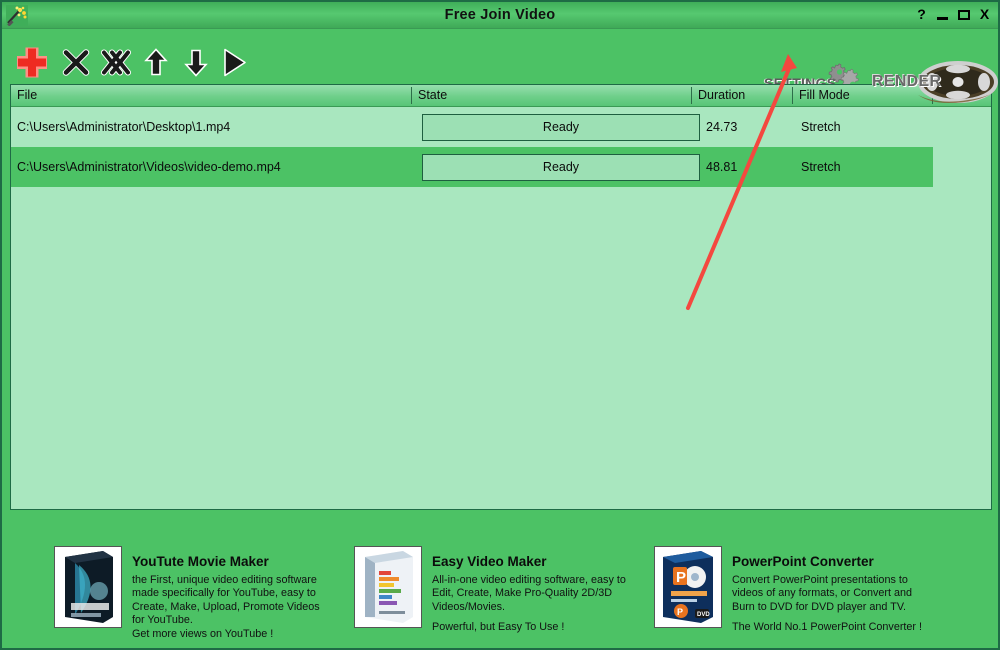  What do you see at coordinates (803, 561) in the screenshot?
I see `promo-title: PowerPoint Converter` at bounding box center [803, 561].